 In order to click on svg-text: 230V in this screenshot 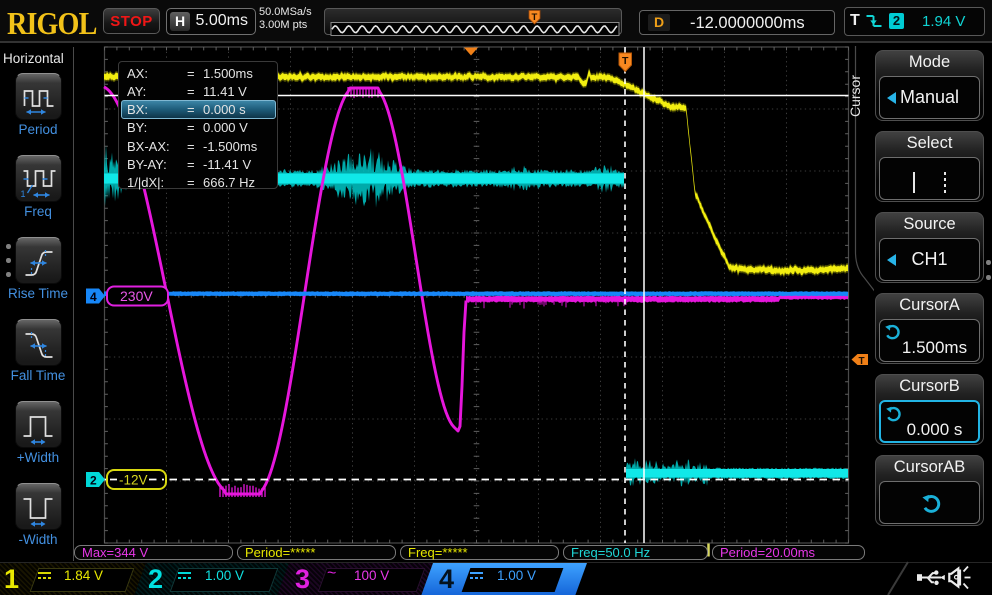, I will do `click(136, 296)`.